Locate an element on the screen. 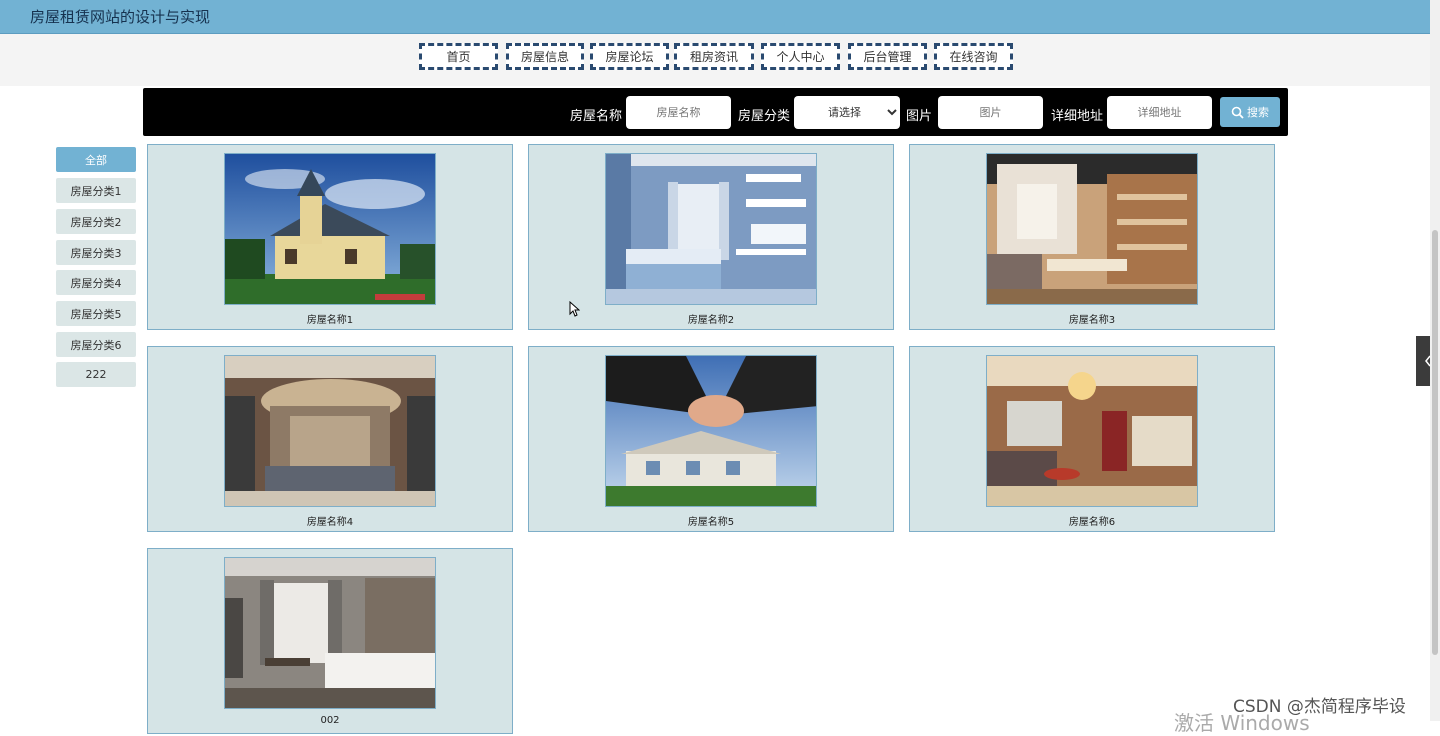 The width and height of the screenshot is (1440, 736). category-all: 全部 is located at coordinates (96, 159).